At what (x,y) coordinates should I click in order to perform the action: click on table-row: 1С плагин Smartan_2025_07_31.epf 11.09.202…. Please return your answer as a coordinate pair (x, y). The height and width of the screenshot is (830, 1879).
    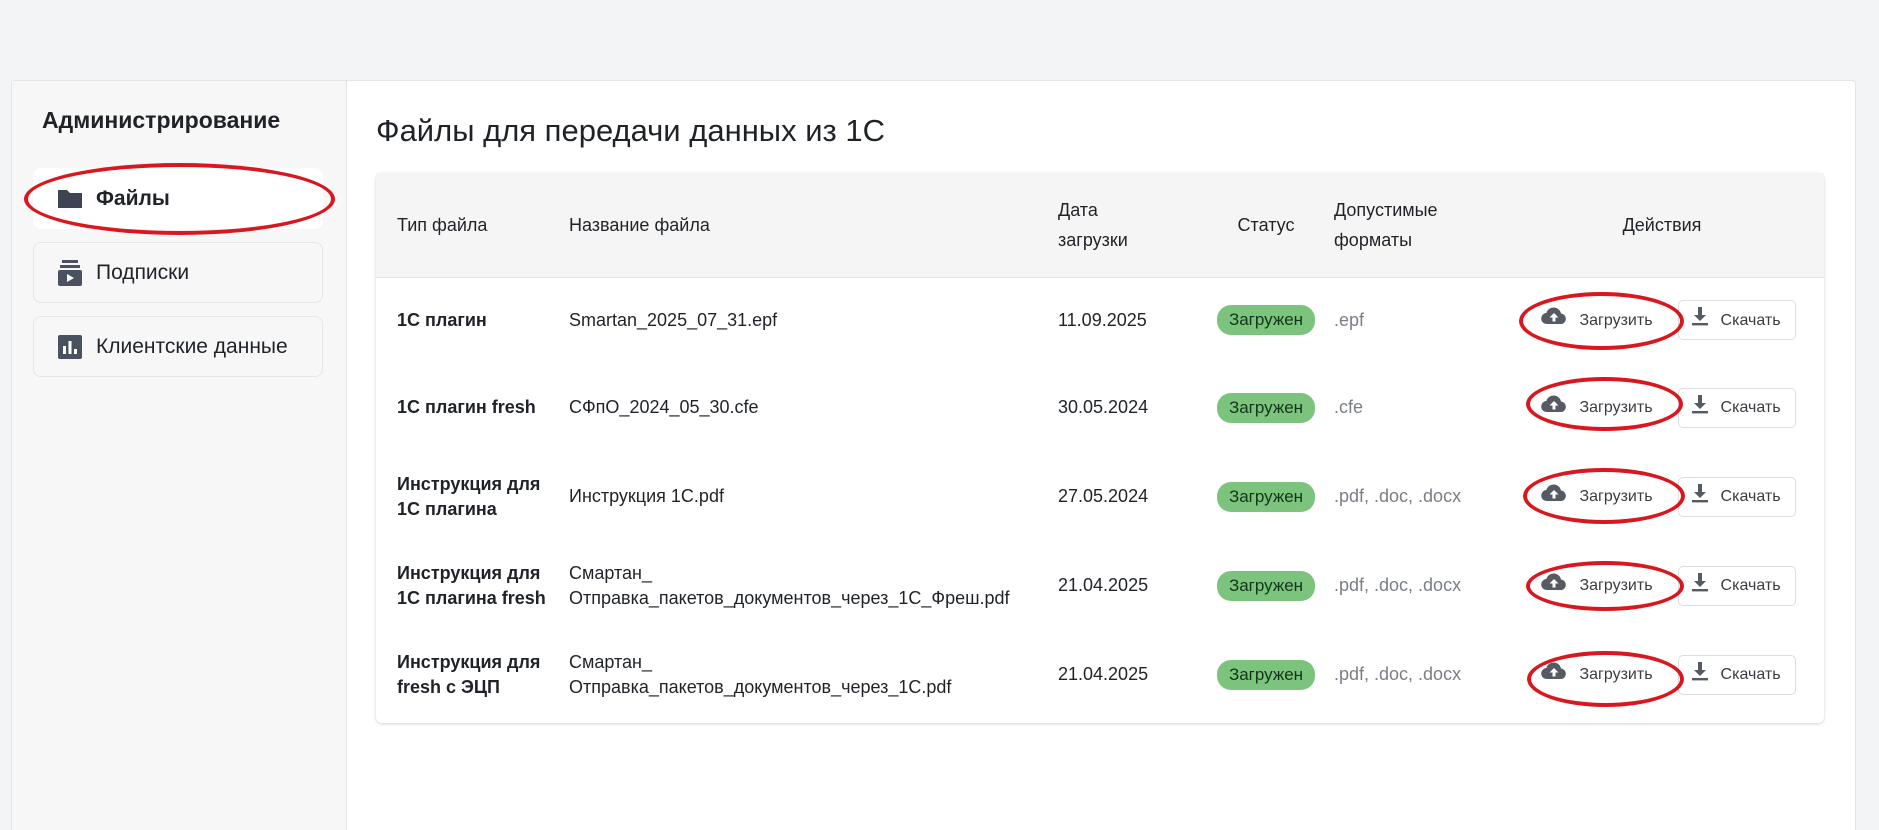
    Looking at the image, I should click on (1100, 320).